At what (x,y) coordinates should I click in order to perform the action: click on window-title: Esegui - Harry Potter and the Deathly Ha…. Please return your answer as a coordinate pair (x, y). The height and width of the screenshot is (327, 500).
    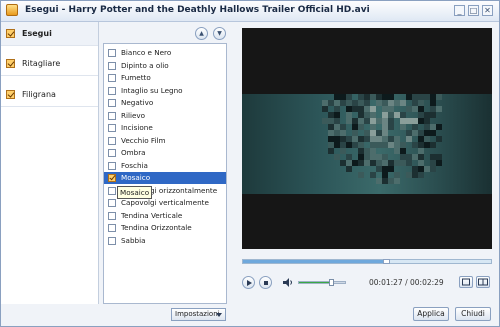
    Looking at the image, I should click on (197, 10).